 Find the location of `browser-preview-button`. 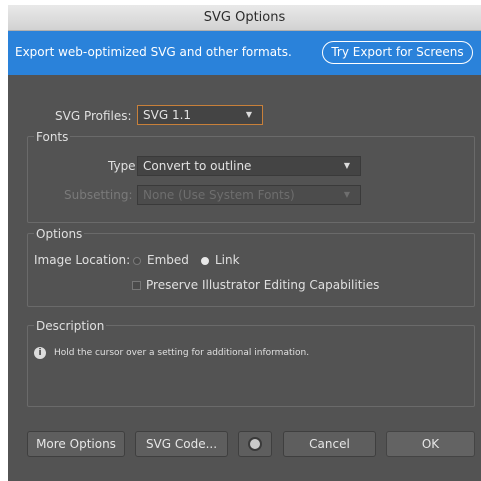

browser-preview-button is located at coordinates (255, 444).